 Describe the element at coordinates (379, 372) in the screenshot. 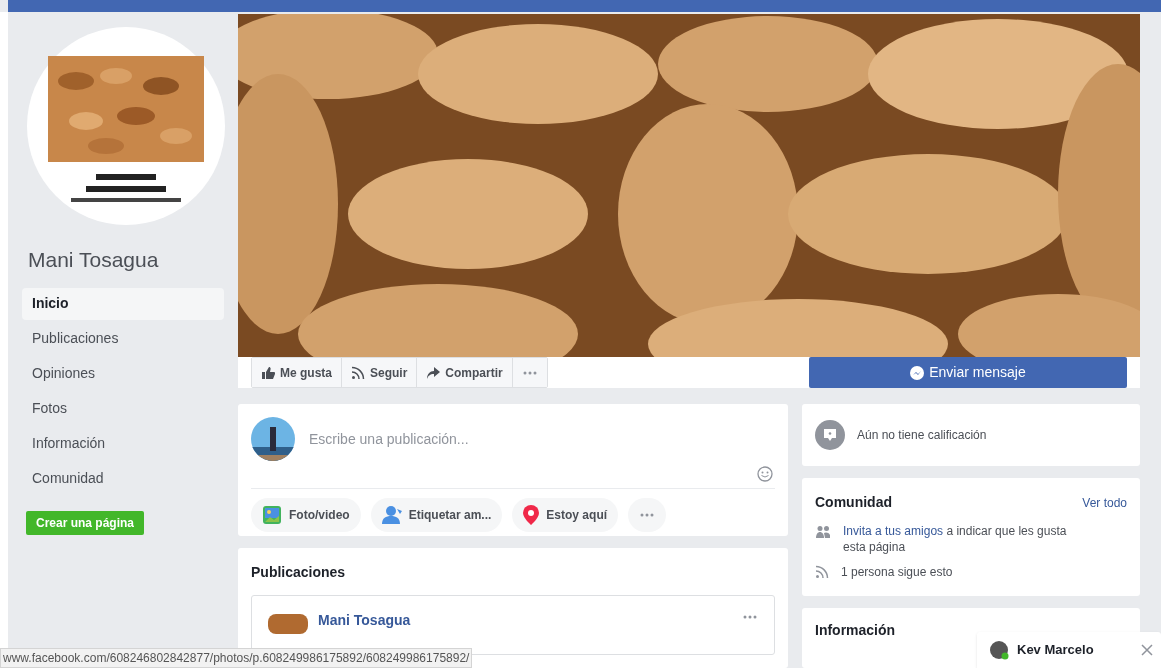

I see `action-button: Seguir` at that location.